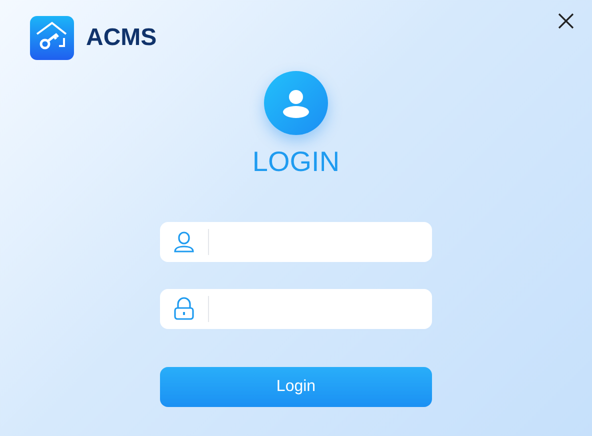  What do you see at coordinates (296, 103) in the screenshot?
I see `avatar-icon` at bounding box center [296, 103].